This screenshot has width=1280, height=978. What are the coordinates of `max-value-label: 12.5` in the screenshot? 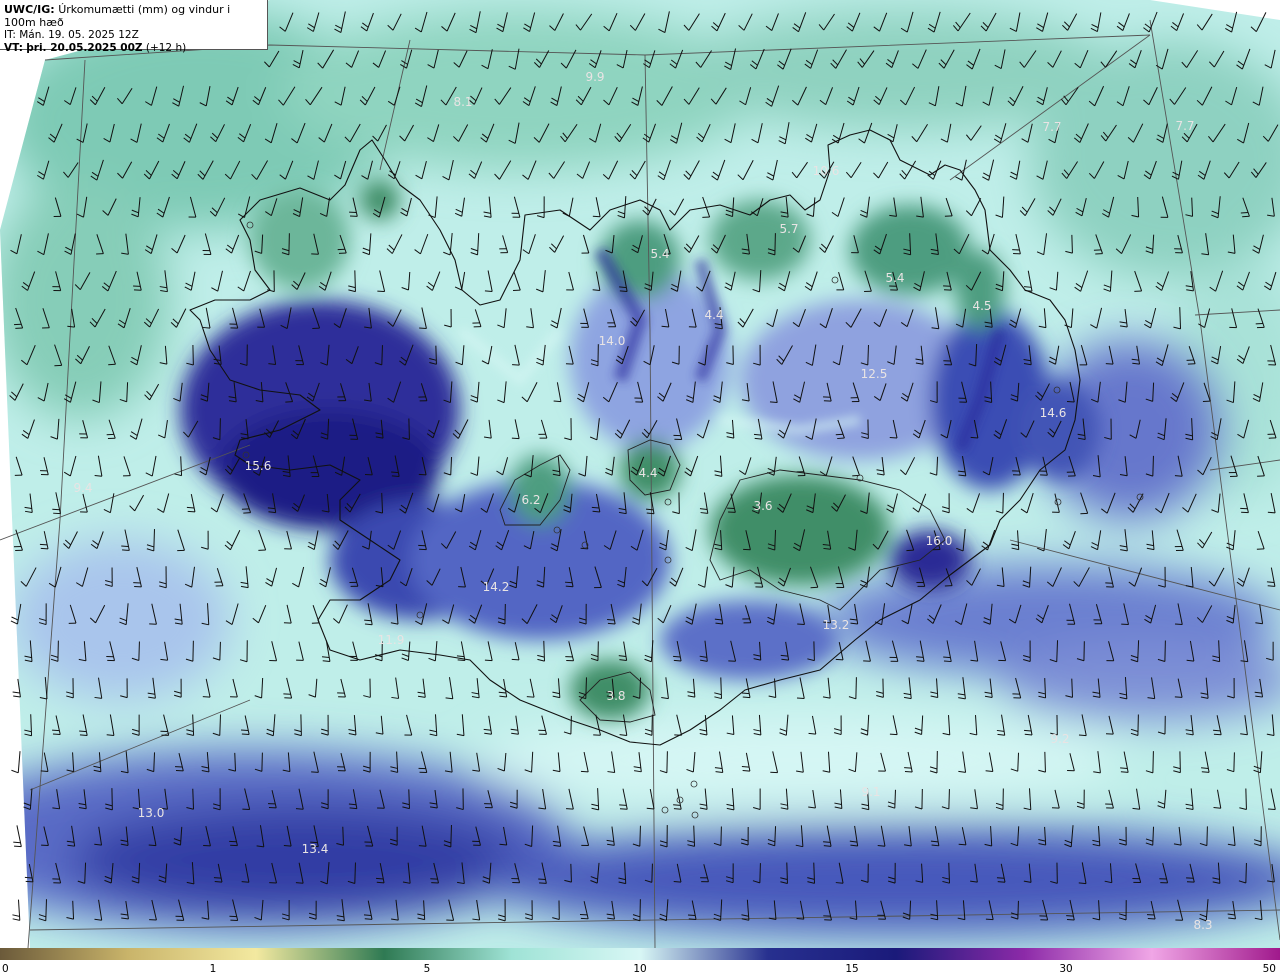 It's located at (874, 374).